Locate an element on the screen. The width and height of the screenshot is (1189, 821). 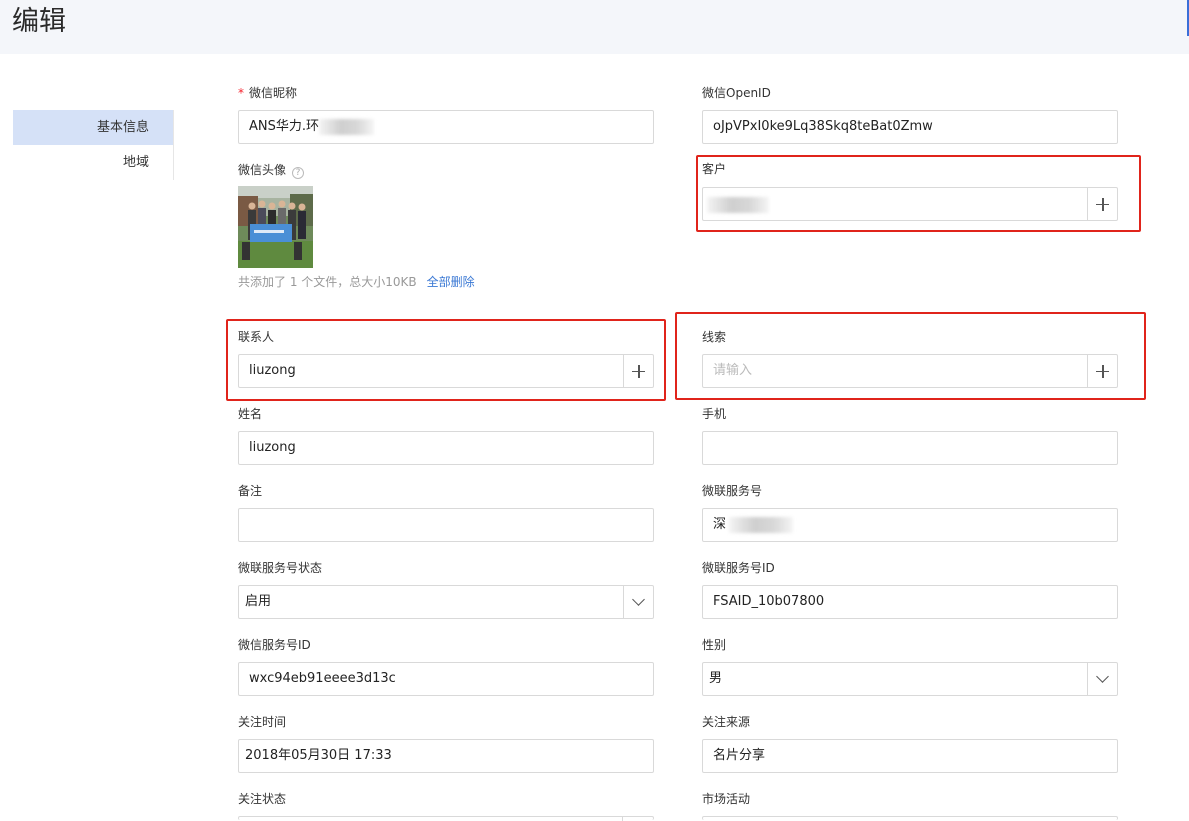
service-account-label: 微联服务号 is located at coordinates (732, 491).